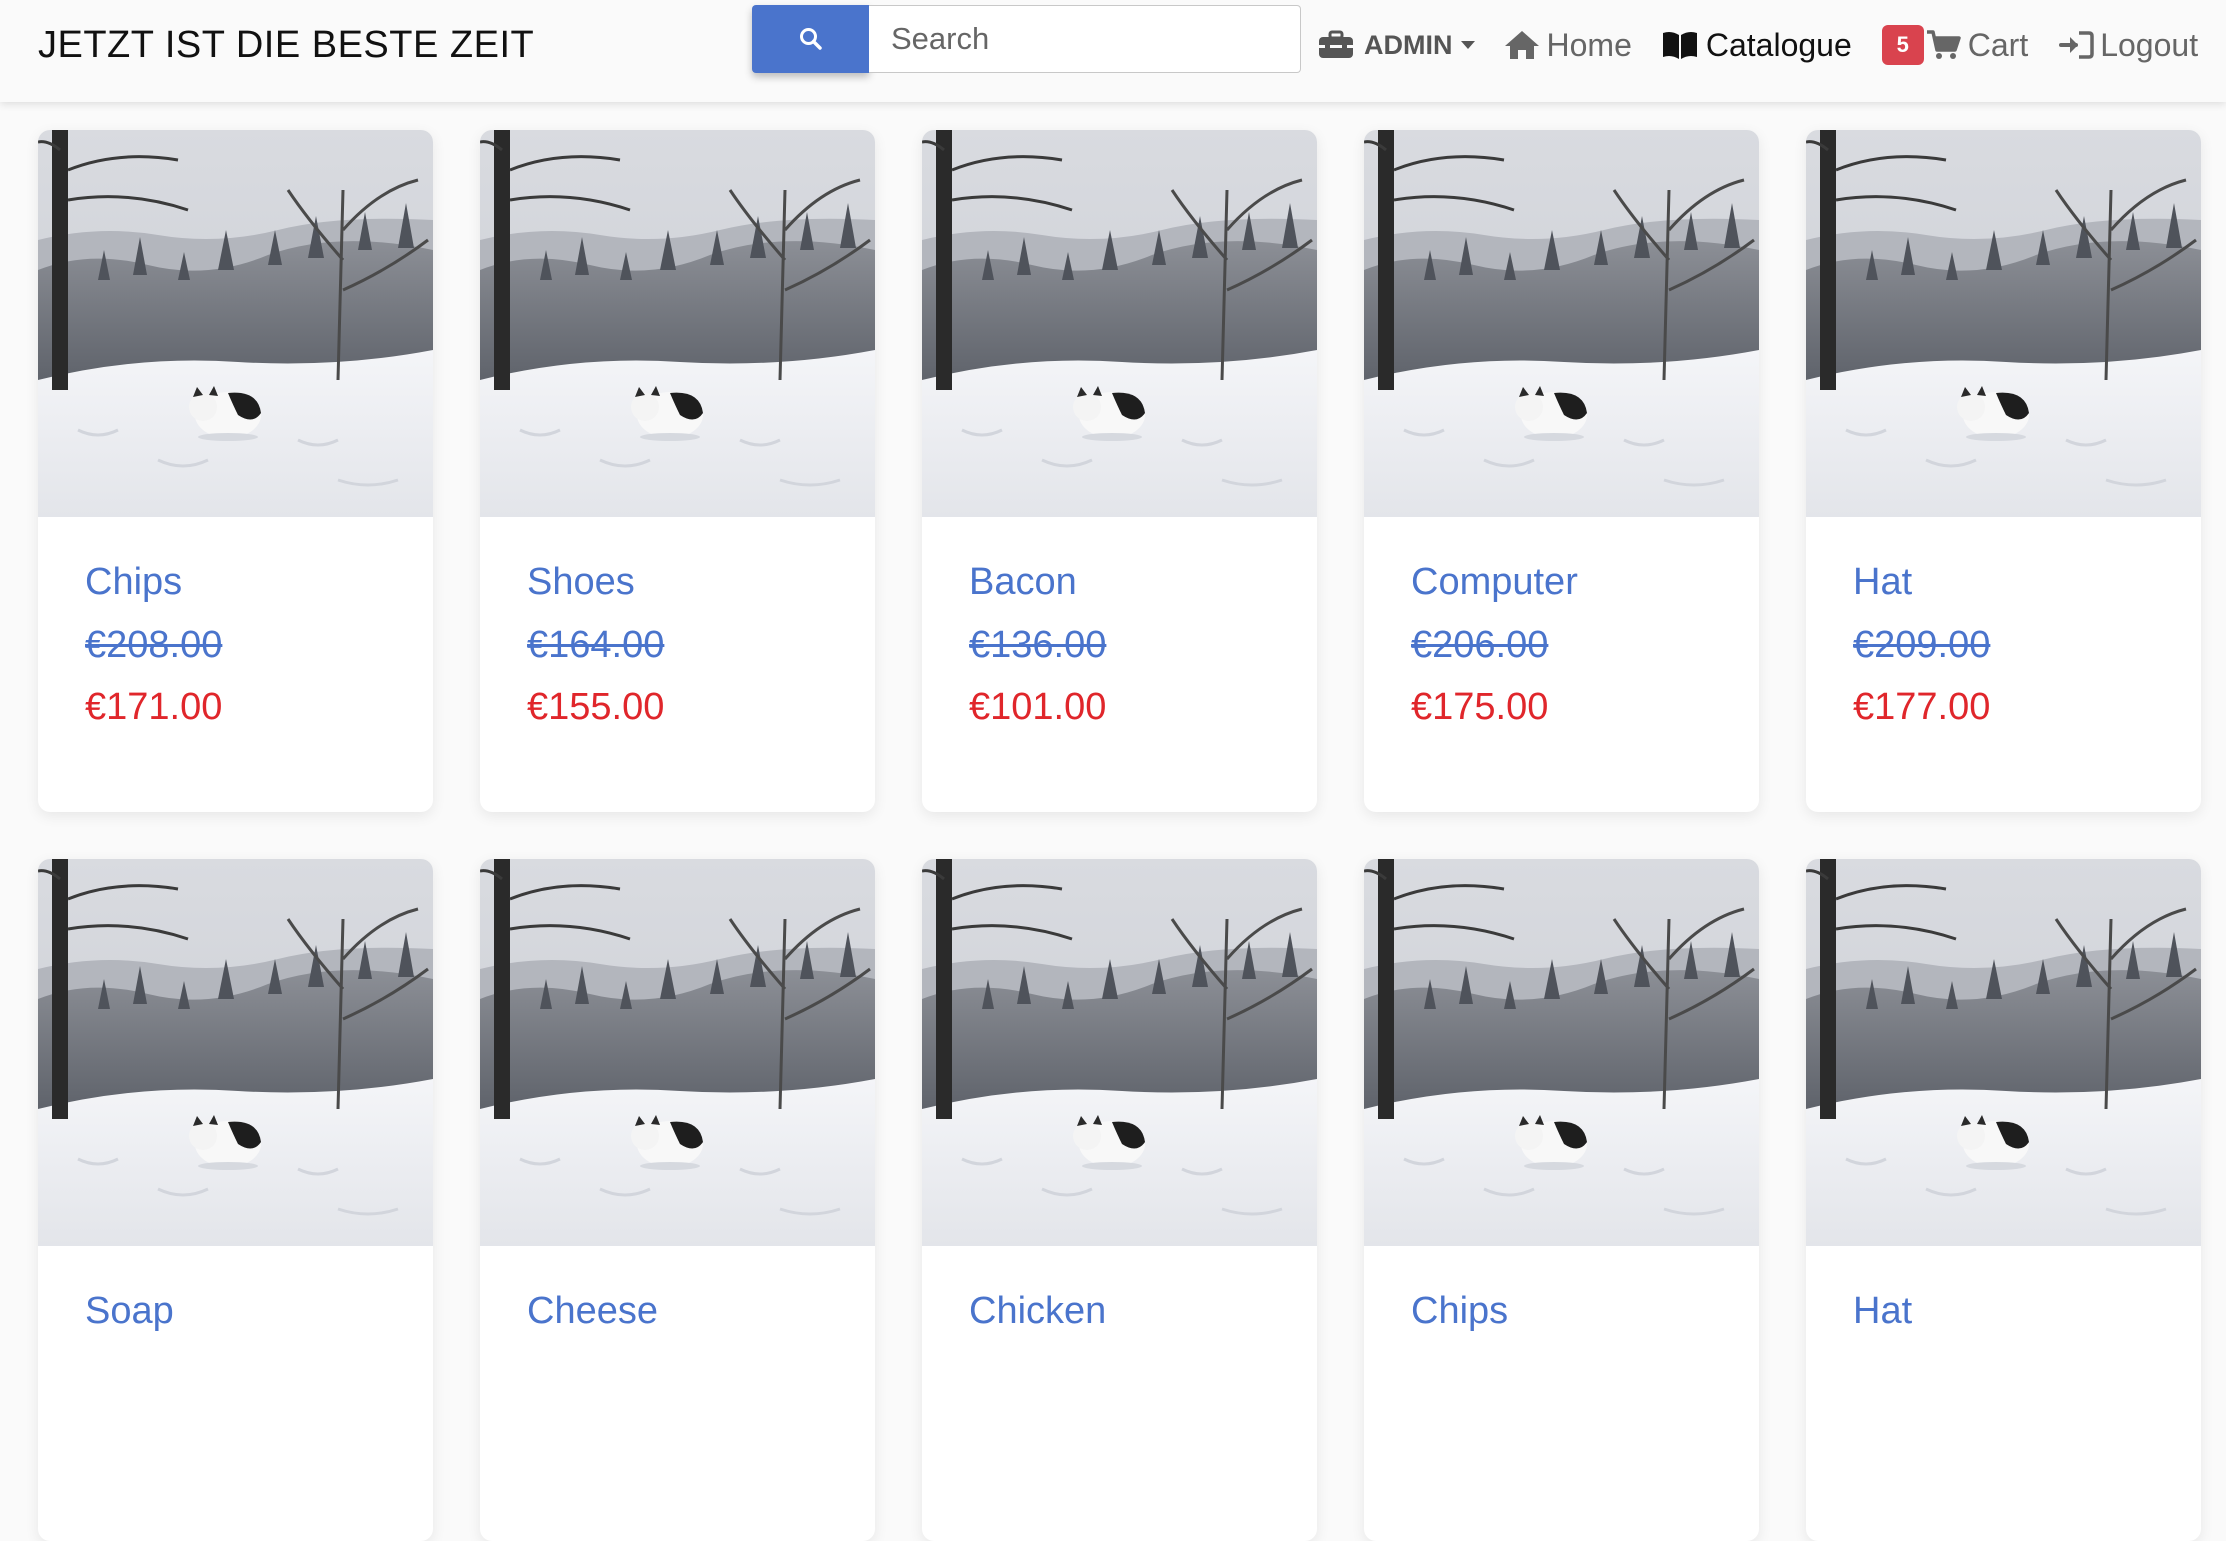  I want to click on product-card: Hat €209.00 €177.00, so click(2003, 471).